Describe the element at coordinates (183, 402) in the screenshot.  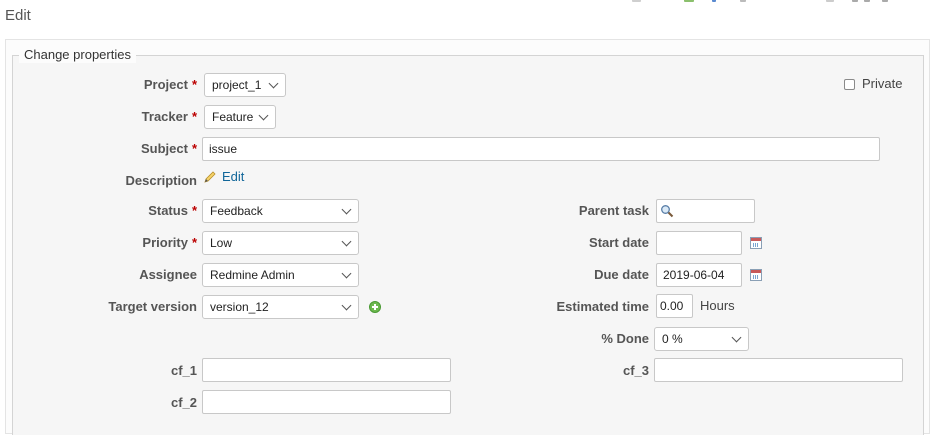
I see `cf-2-label: cf_2` at that location.